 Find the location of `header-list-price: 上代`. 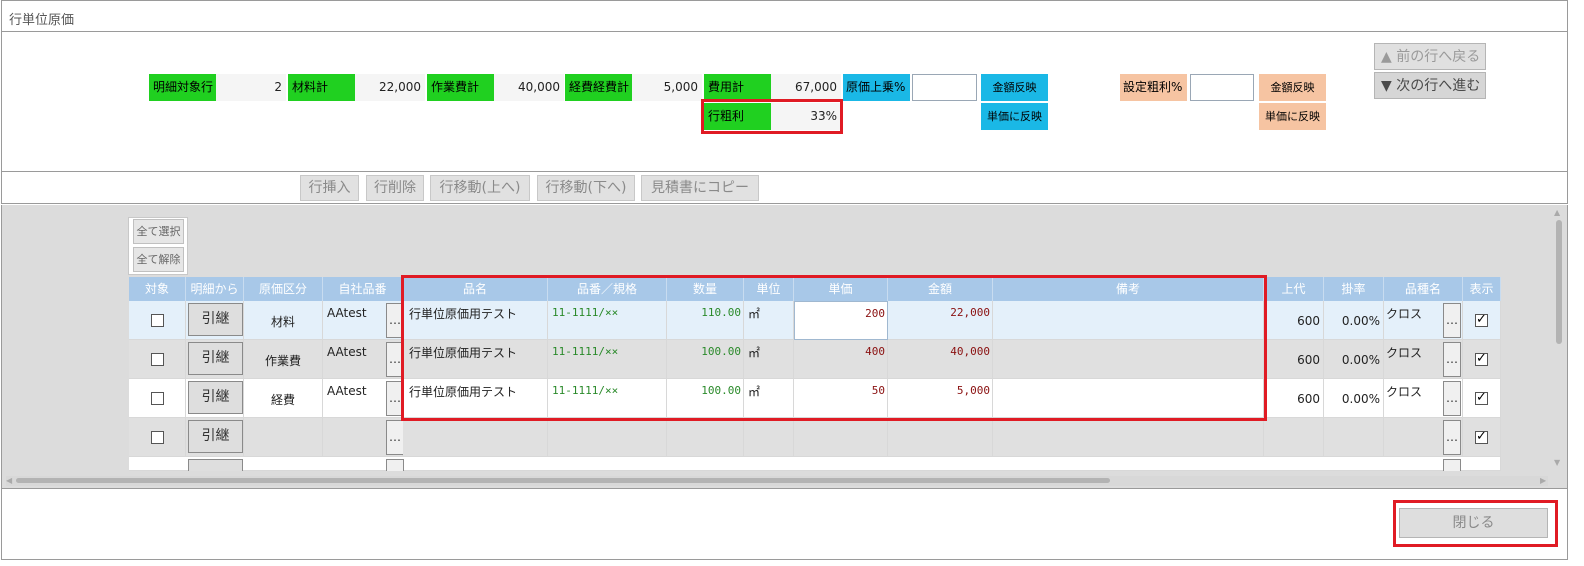

header-list-price: 上代 is located at coordinates (1294, 289).